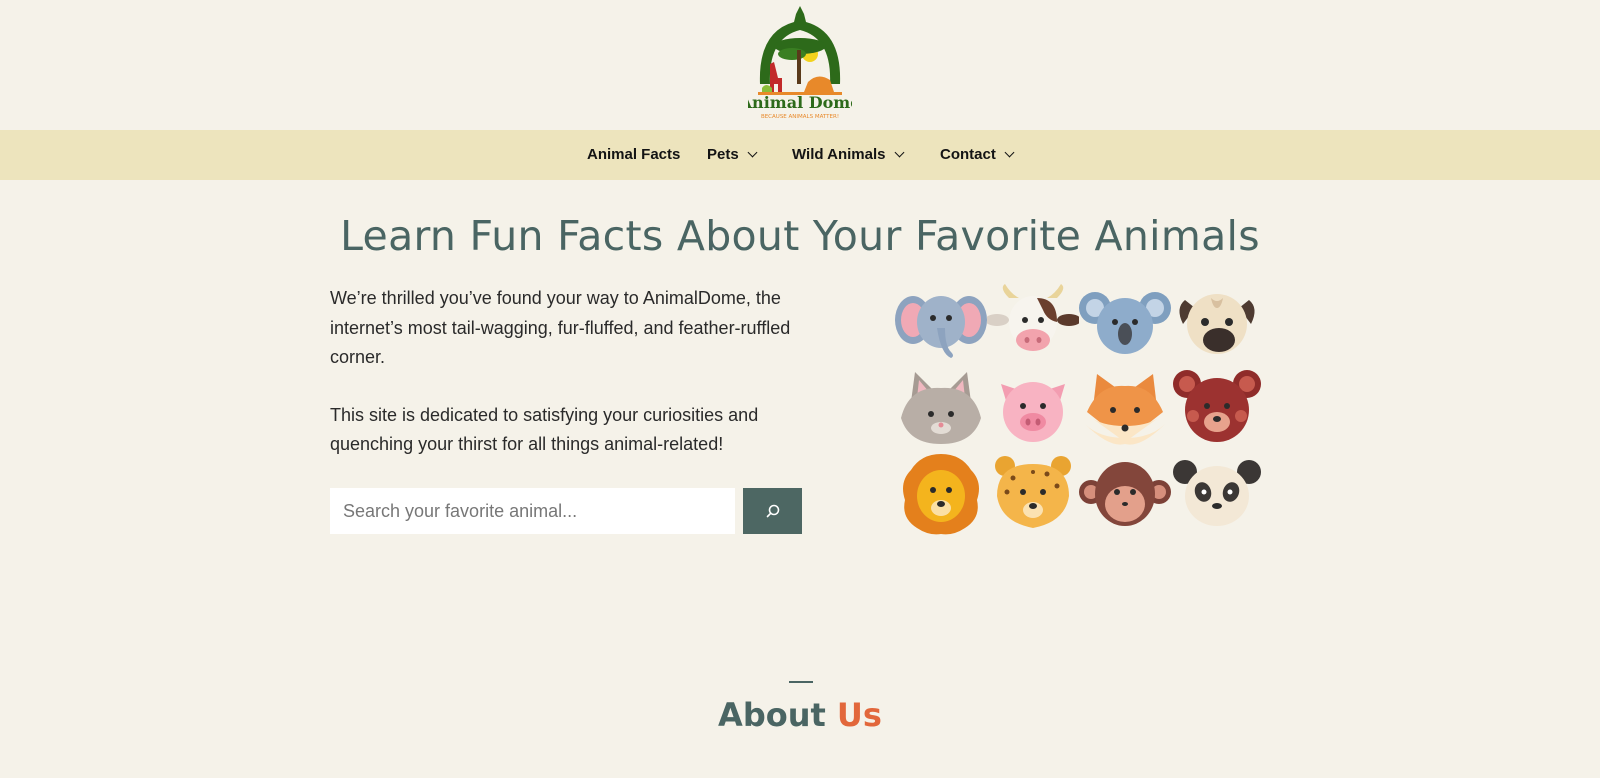  I want to click on nav-item-label: Contact, so click(968, 154).